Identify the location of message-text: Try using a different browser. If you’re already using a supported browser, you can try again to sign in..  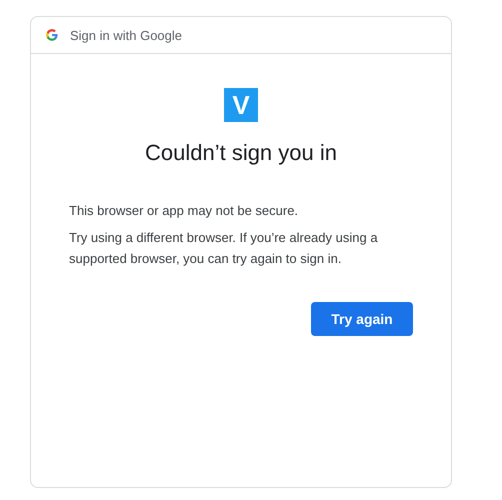
(224, 248).